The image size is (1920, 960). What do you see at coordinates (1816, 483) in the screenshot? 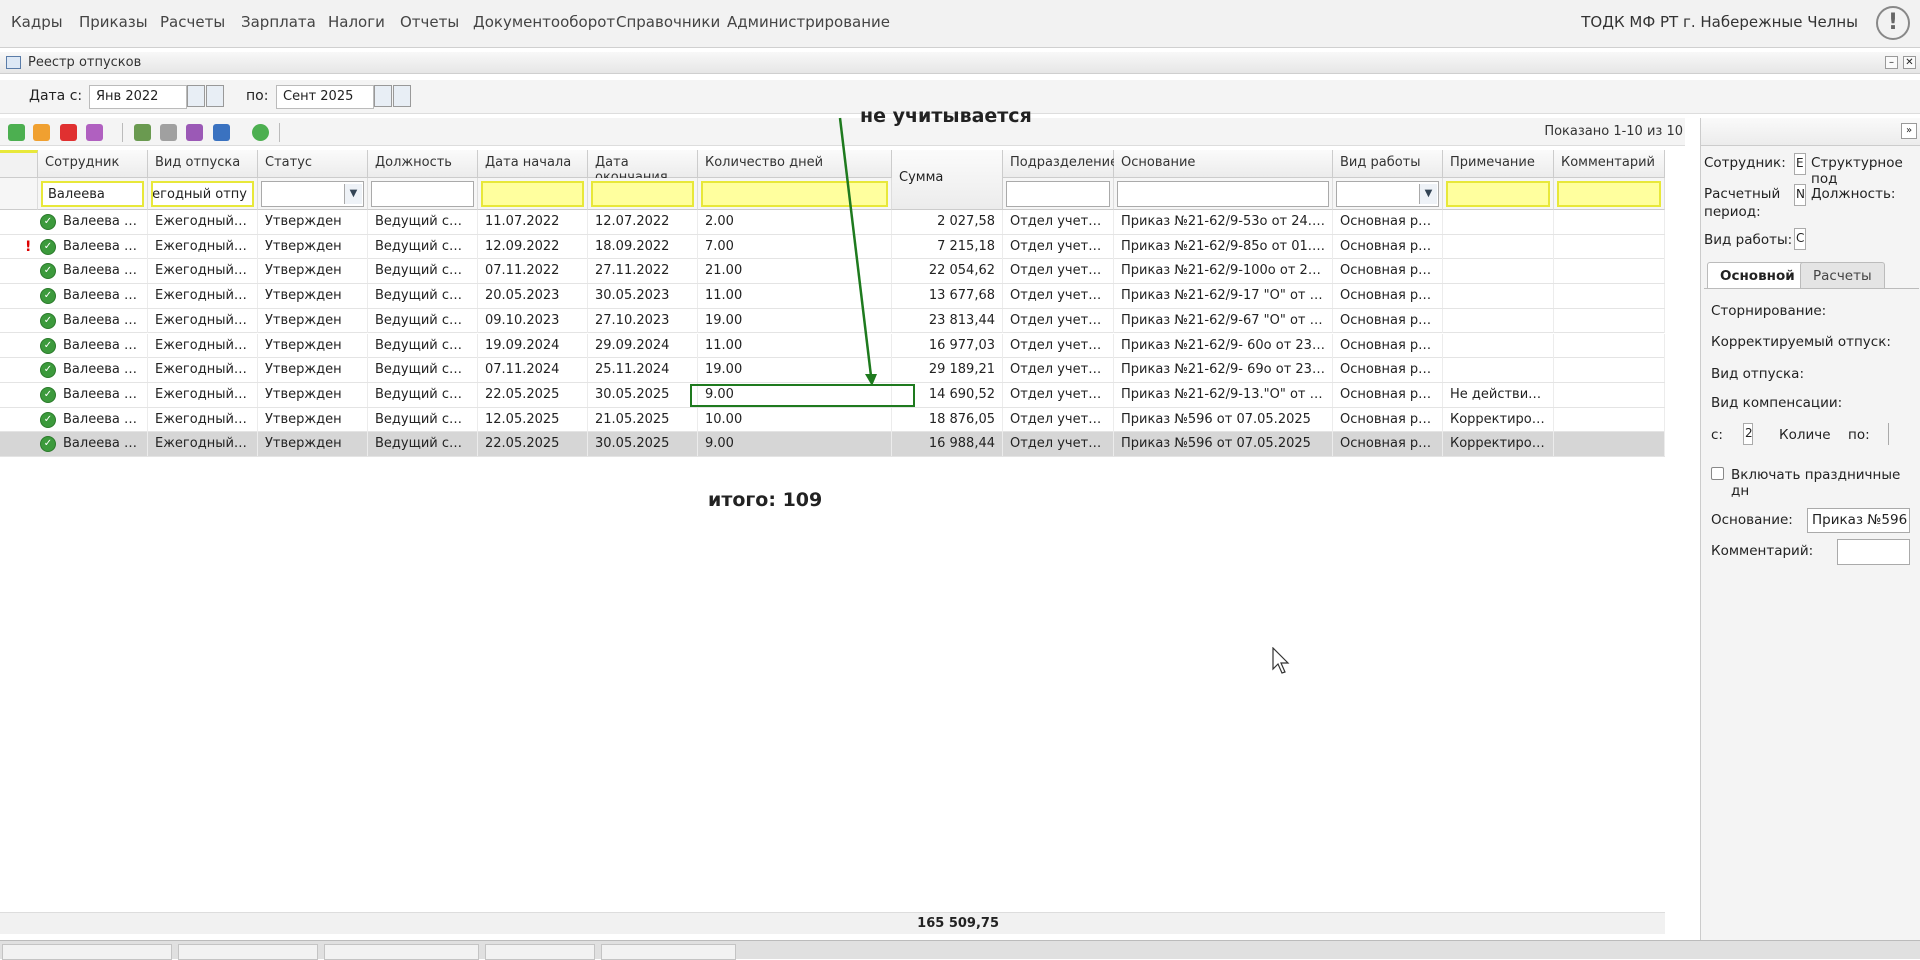
I see `holidays-label: Включать праздничные дн` at bounding box center [1816, 483].